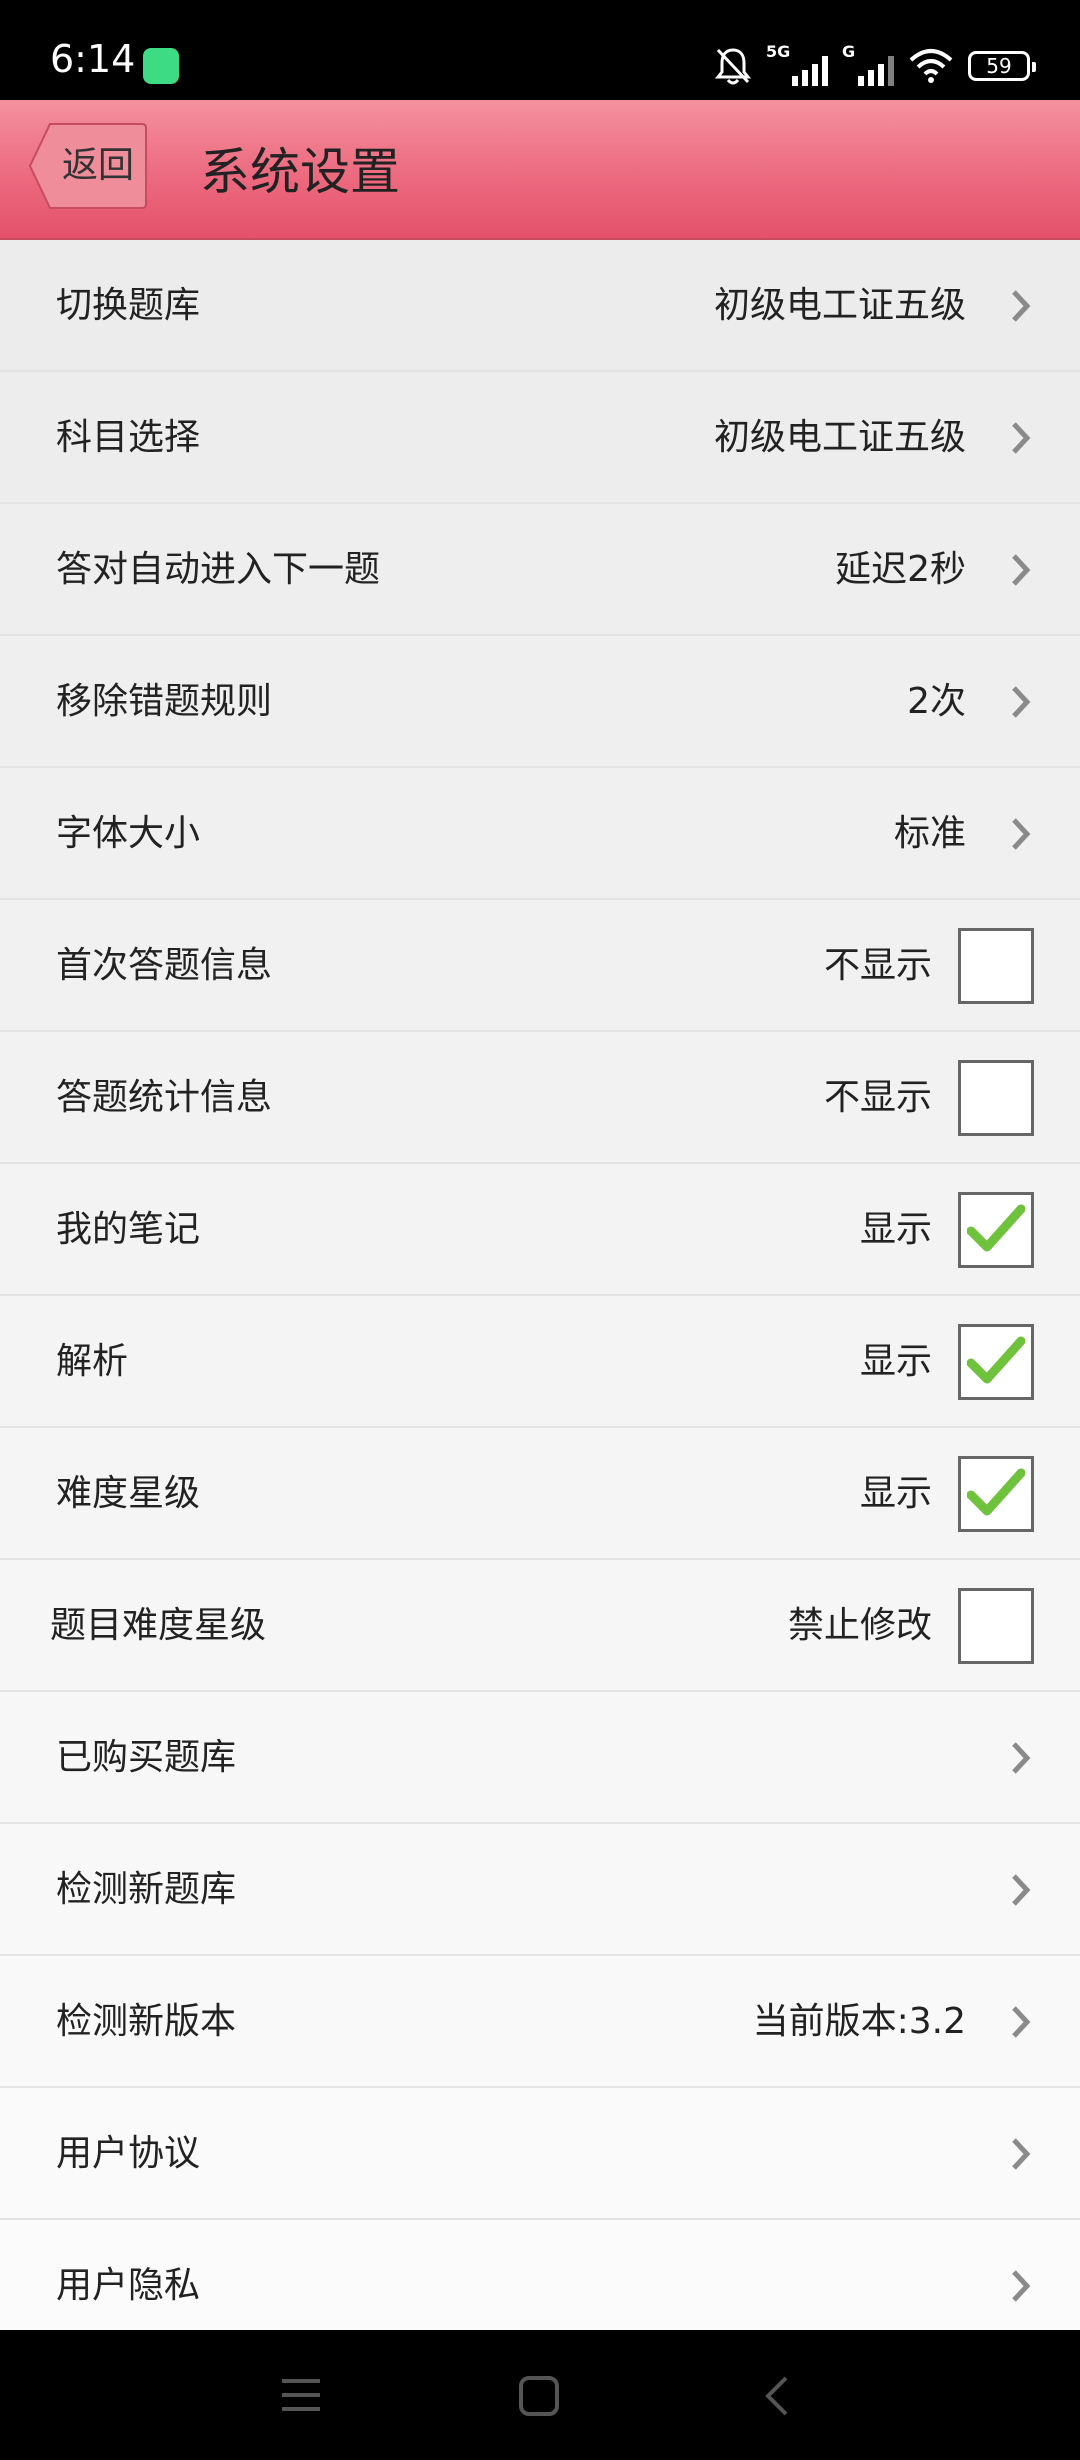  Describe the element at coordinates (128, 437) in the screenshot. I see `row-label: 科目选择` at that location.